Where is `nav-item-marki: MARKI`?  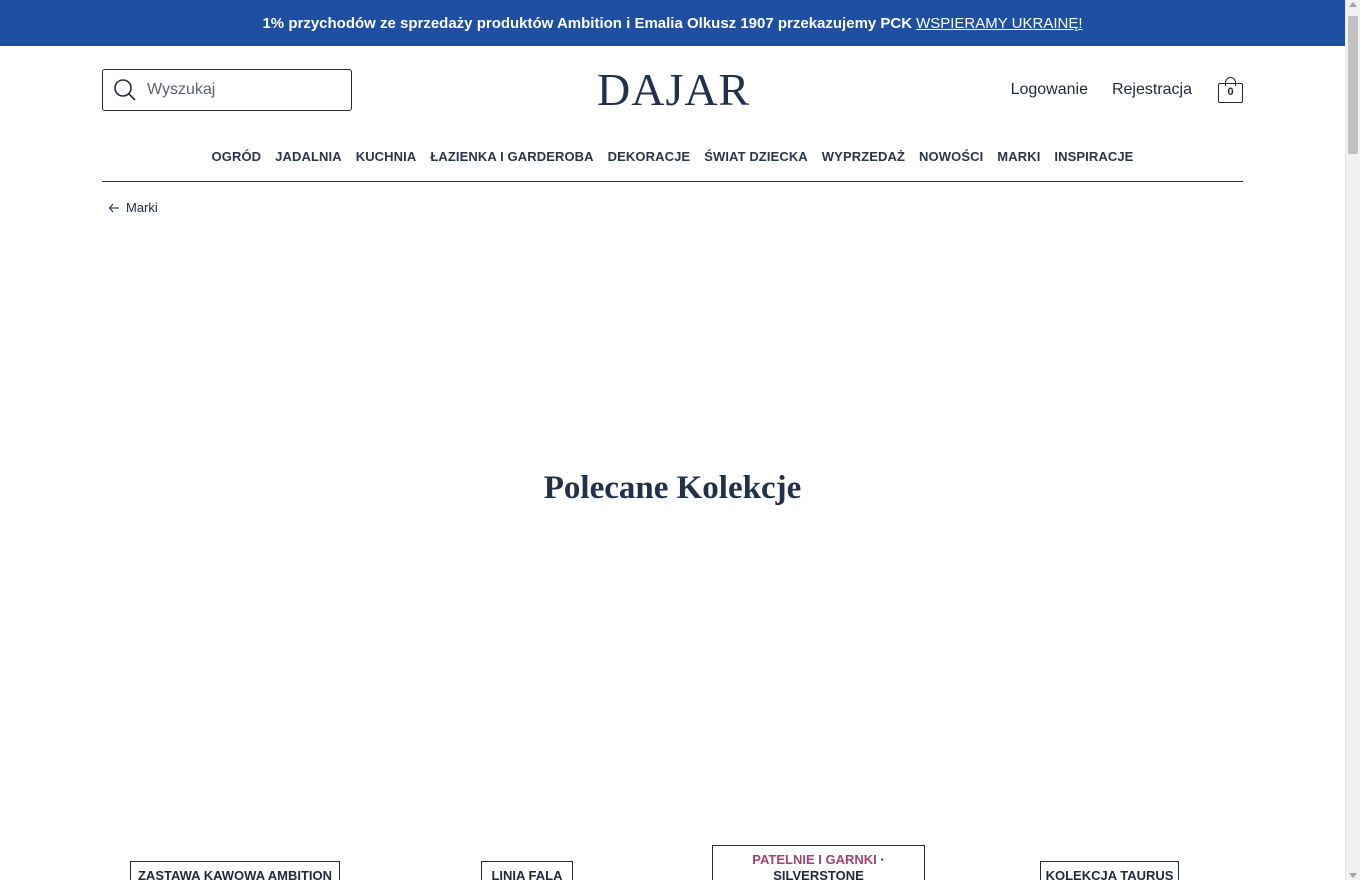
nav-item-marki: MARKI is located at coordinates (1018, 156).